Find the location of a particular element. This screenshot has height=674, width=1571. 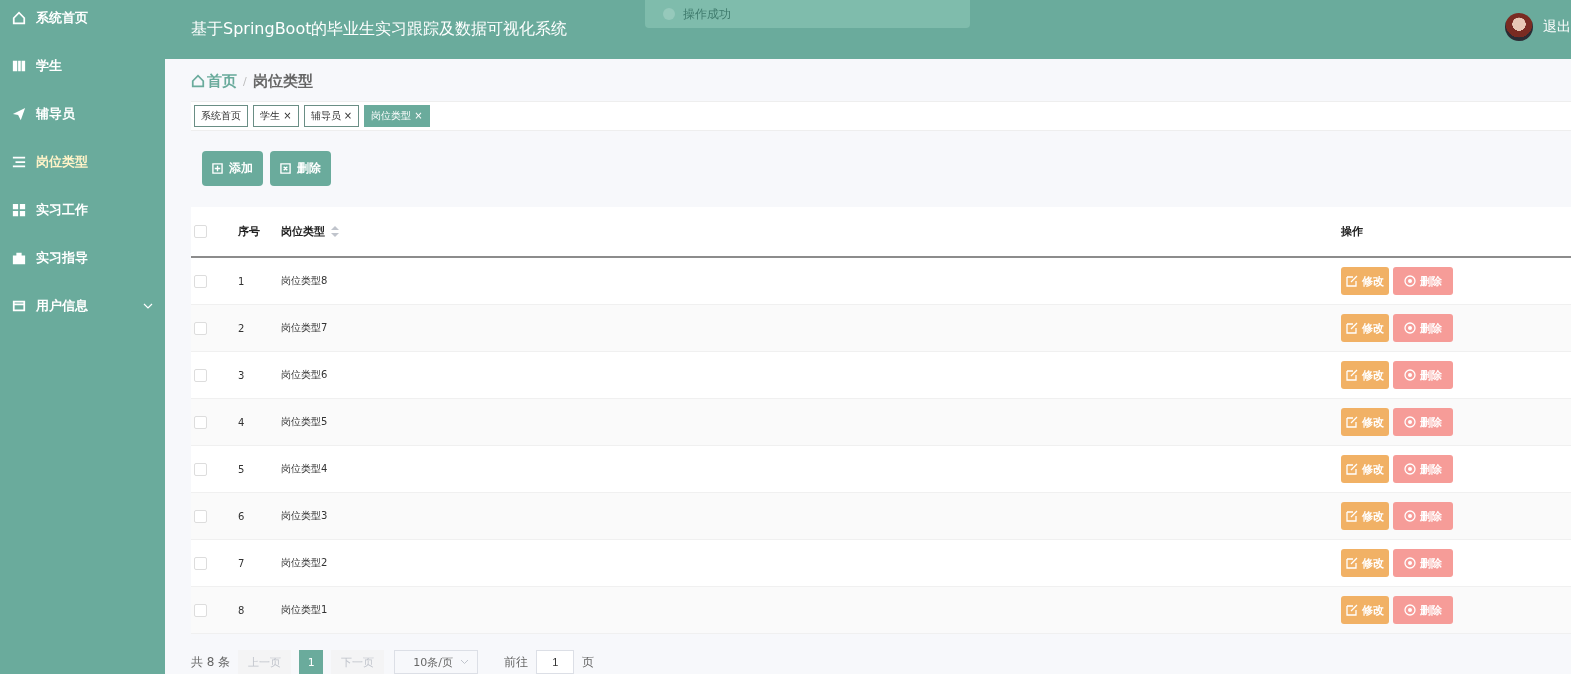

sidebar-item: 系统首页 is located at coordinates (82, 21).